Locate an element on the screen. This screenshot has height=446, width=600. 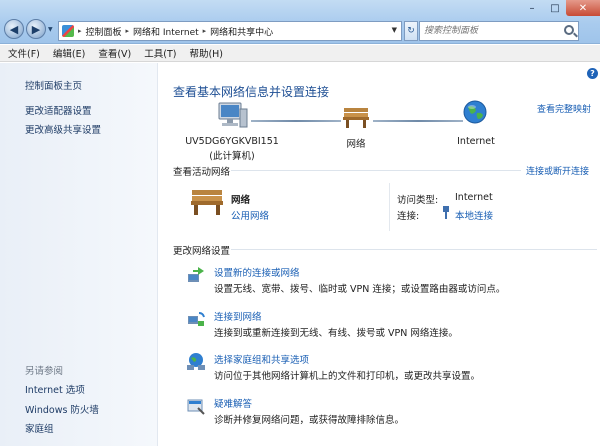
breadcrumb-control-panel: 控制面板 is located at coordinates (104, 31).